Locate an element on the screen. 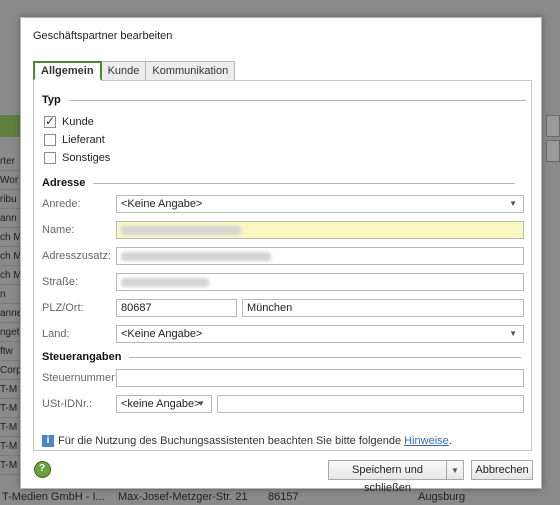  ustid-country-select: <keine Angabe> ▼ is located at coordinates (164, 404).